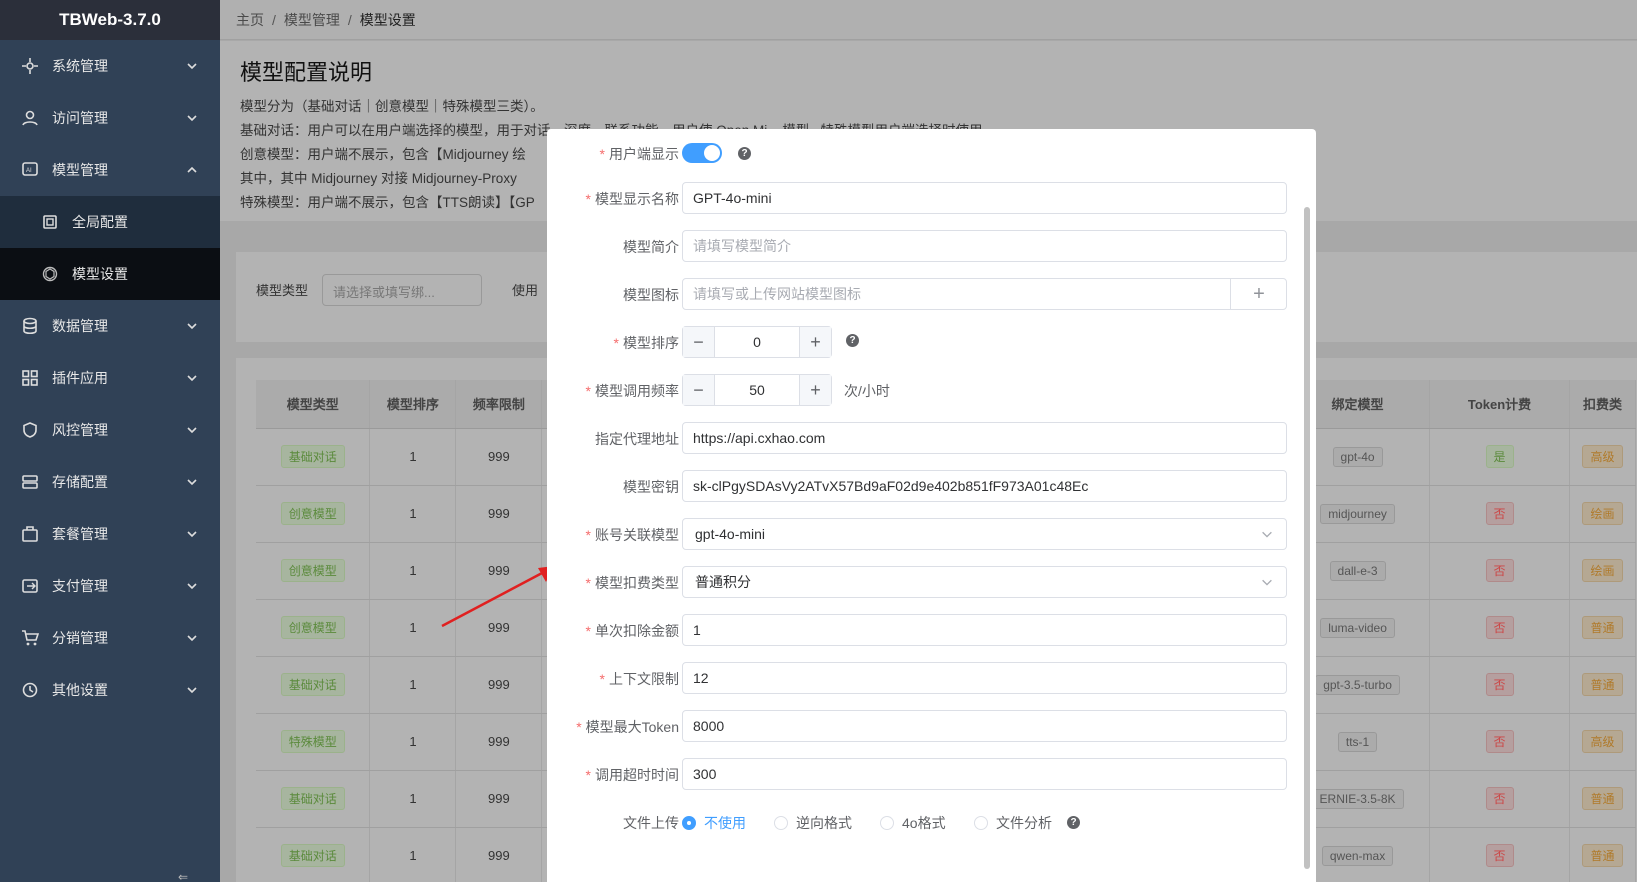 This screenshot has height=882, width=1637. What do you see at coordinates (80, 326) in the screenshot?
I see `sidebar-item-label: 数据管理` at bounding box center [80, 326].